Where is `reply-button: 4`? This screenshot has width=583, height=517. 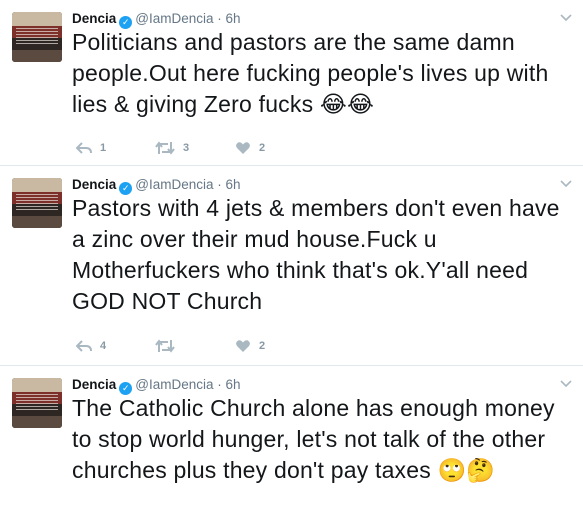 reply-button: 4 is located at coordinates (91, 346).